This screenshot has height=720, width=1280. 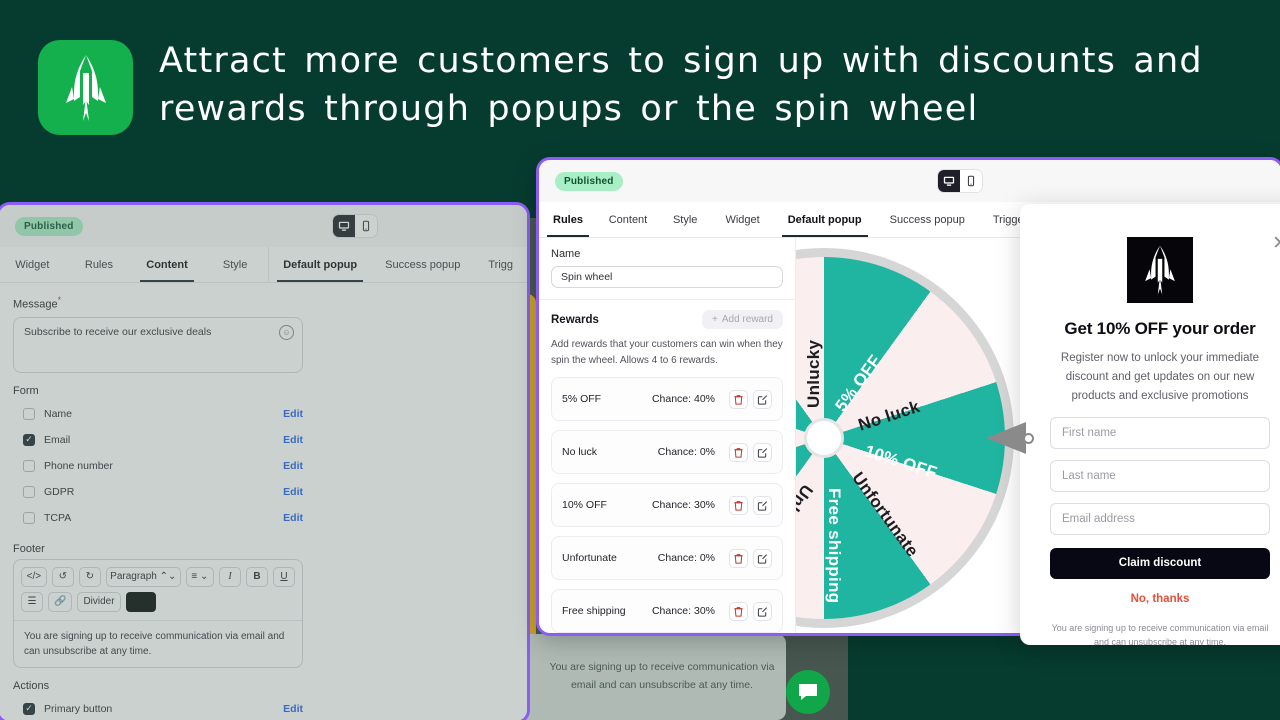 I want to click on no-thanks-link: No, thanks, so click(x=1160, y=599).